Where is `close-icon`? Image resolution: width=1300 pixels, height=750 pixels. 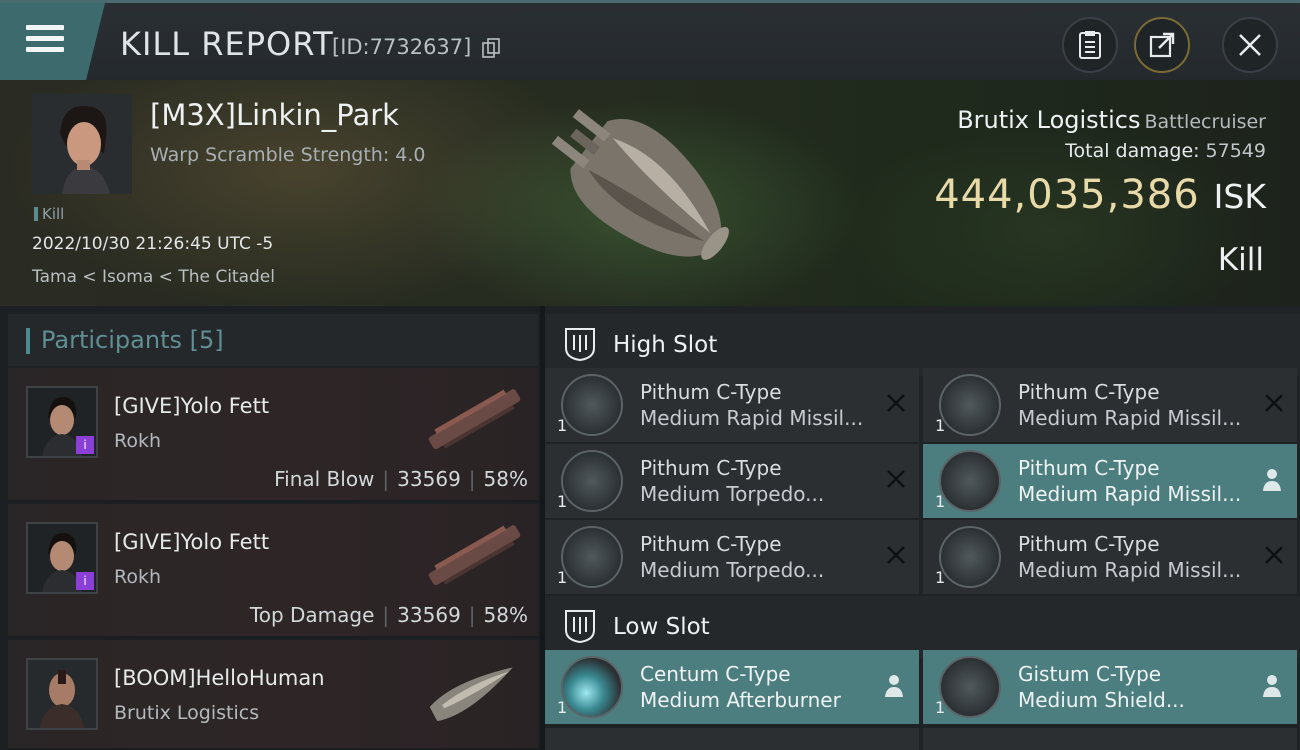 close-icon is located at coordinates (1250, 45).